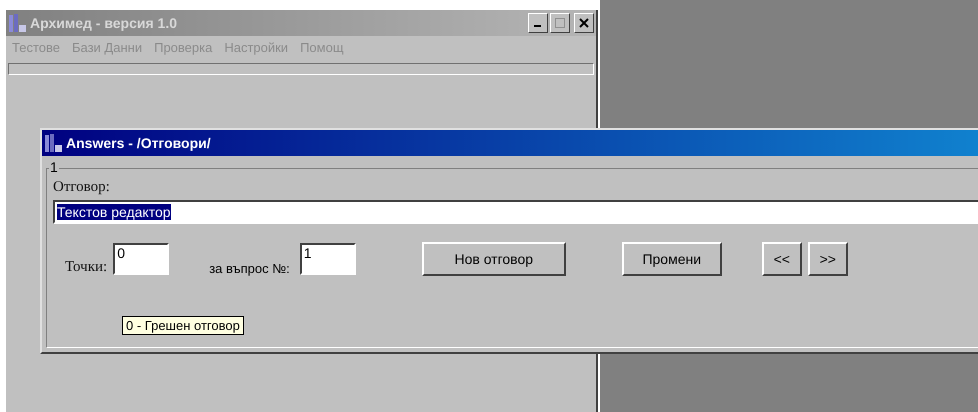  Describe the element at coordinates (183, 325) in the screenshot. I see `tooltip: 0 - Грешен отговор` at that location.